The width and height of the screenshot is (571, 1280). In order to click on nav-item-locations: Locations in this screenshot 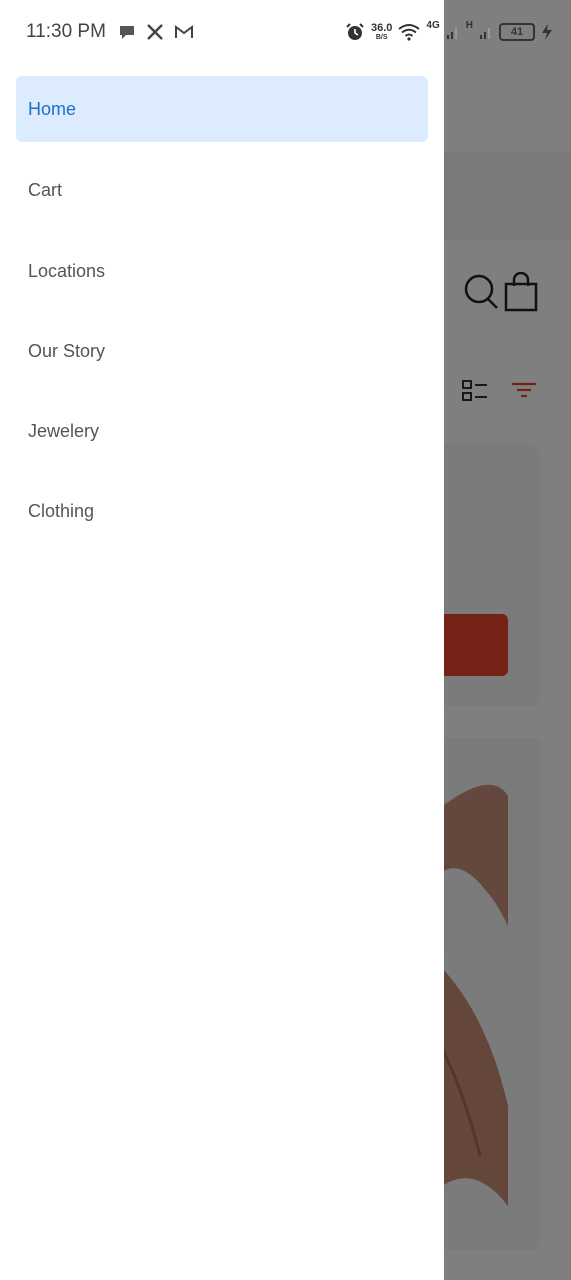, I will do `click(222, 271)`.